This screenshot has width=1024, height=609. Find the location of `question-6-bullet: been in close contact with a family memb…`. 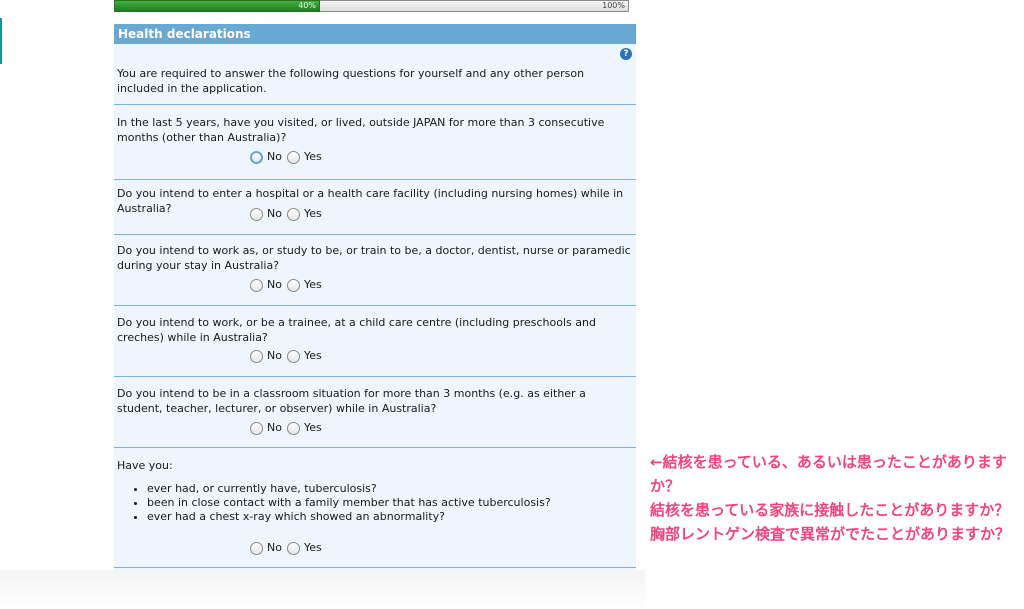

question-6-bullet: been in close contact with a family memb… is located at coordinates (382, 503).